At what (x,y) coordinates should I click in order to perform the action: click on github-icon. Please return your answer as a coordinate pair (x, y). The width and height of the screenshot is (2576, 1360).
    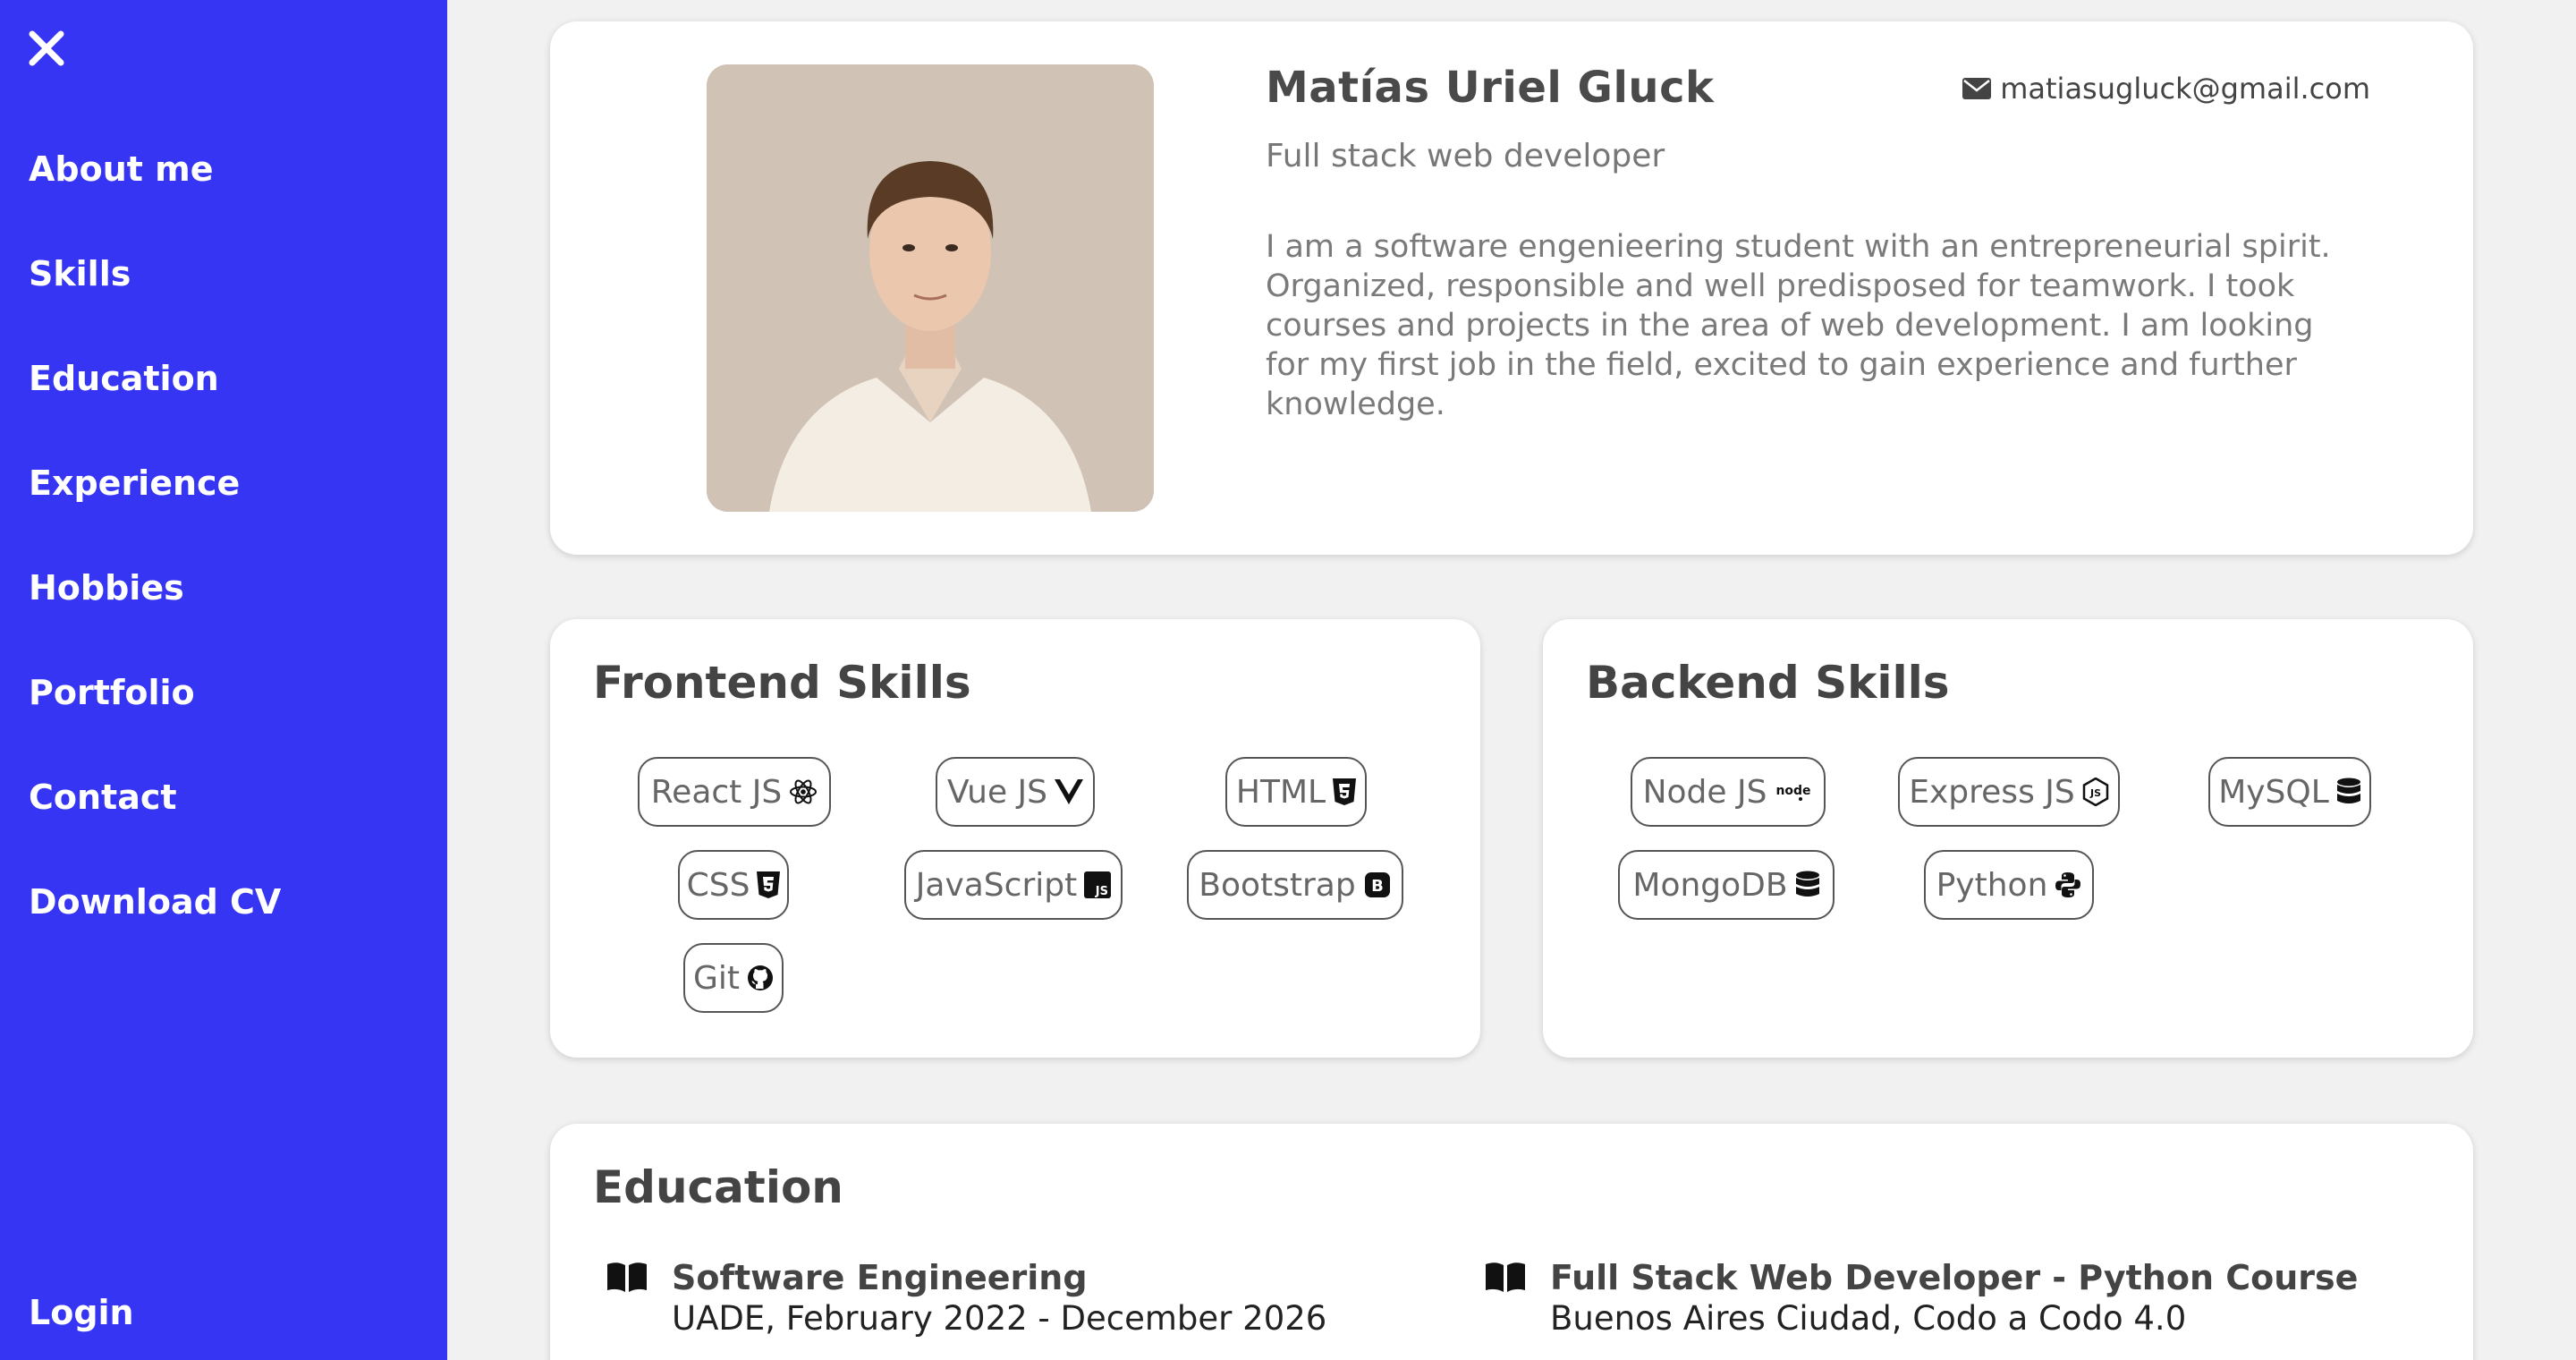
    Looking at the image, I should click on (760, 977).